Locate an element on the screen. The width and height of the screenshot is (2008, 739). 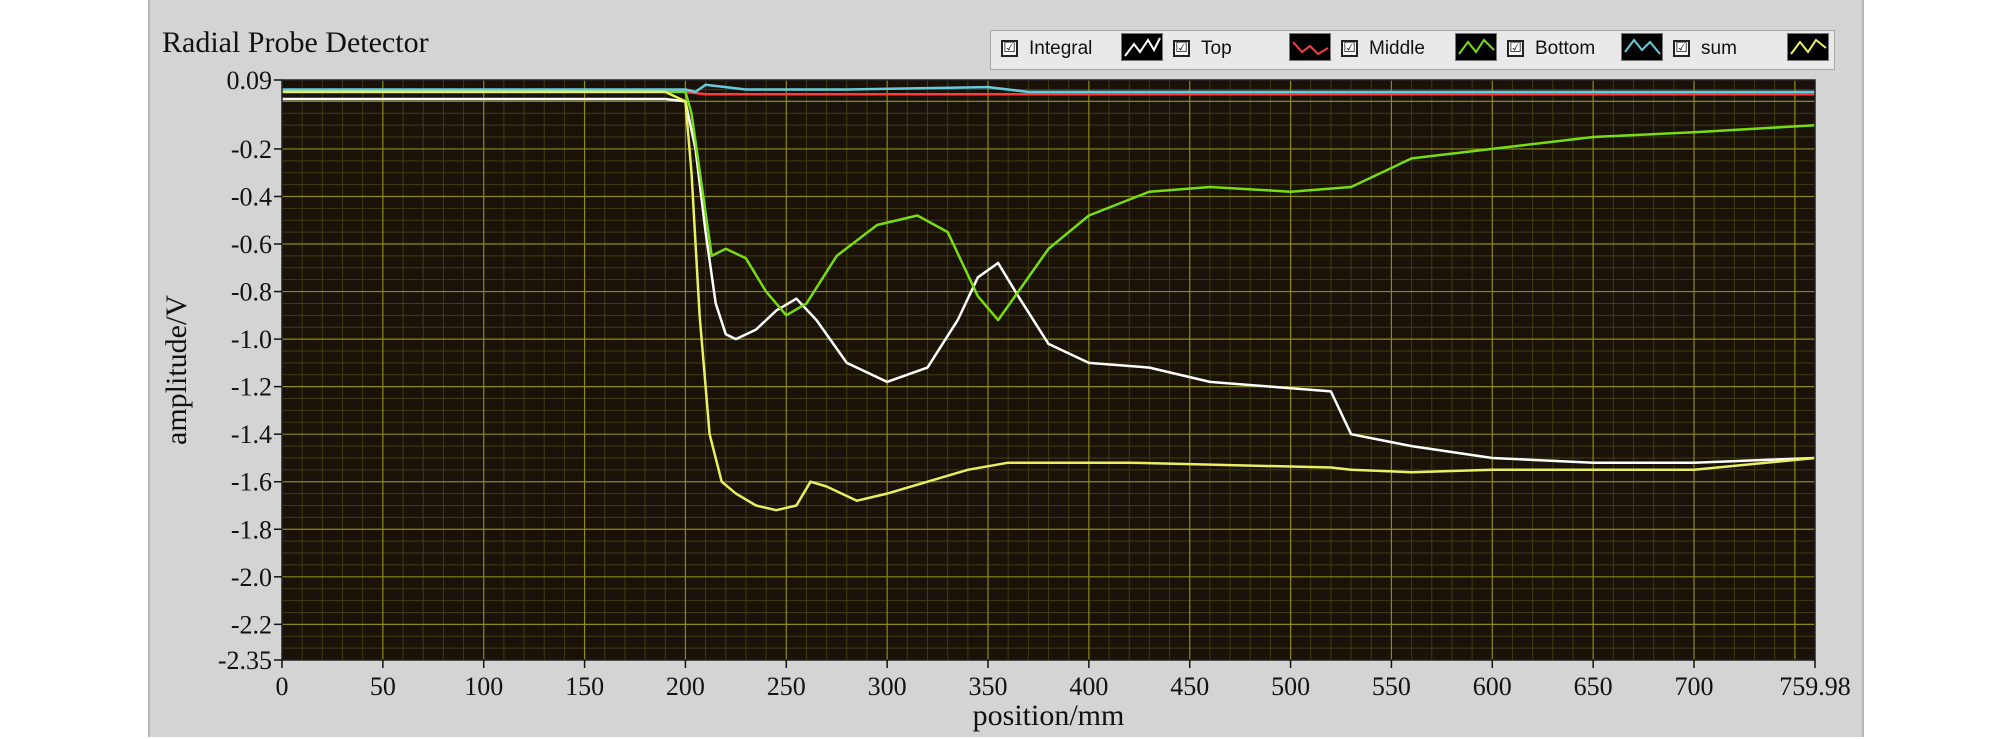
x-tick-label: 50 is located at coordinates (383, 686).